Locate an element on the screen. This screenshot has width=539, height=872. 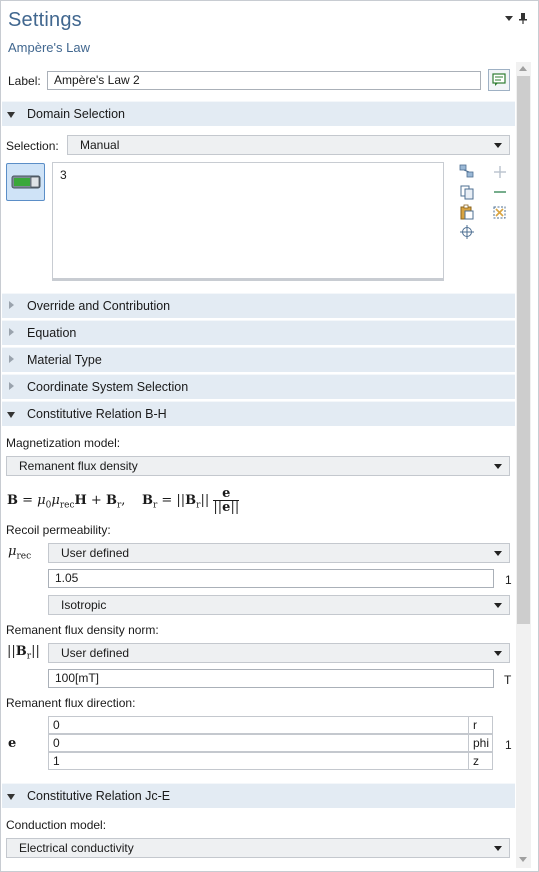
selection-value: Manual is located at coordinates (100, 145).